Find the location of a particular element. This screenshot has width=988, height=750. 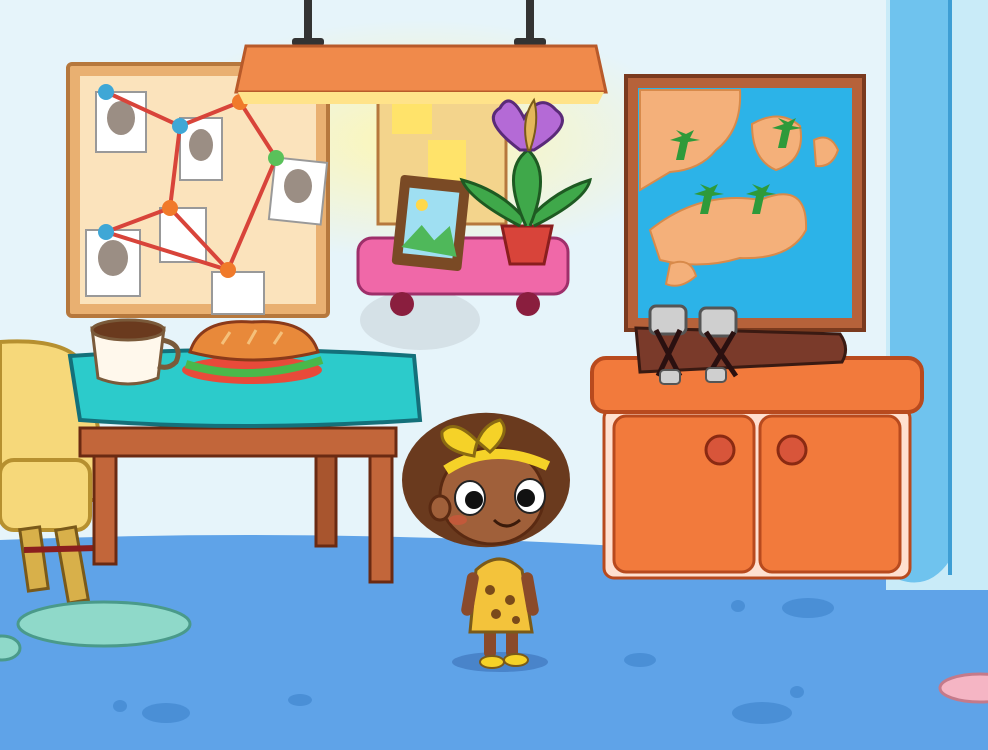

rug-edge-left is located at coordinates (11, 648).